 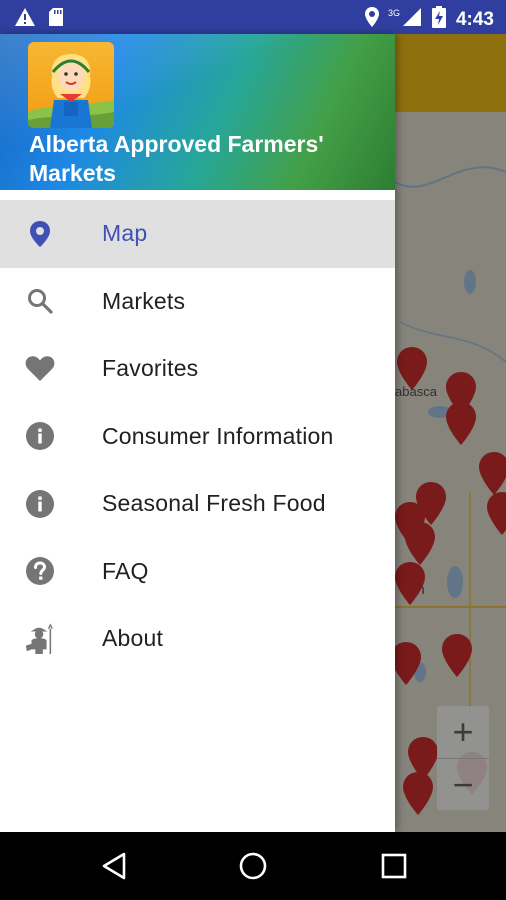 I want to click on menu-item-about: About, so click(x=197, y=639).